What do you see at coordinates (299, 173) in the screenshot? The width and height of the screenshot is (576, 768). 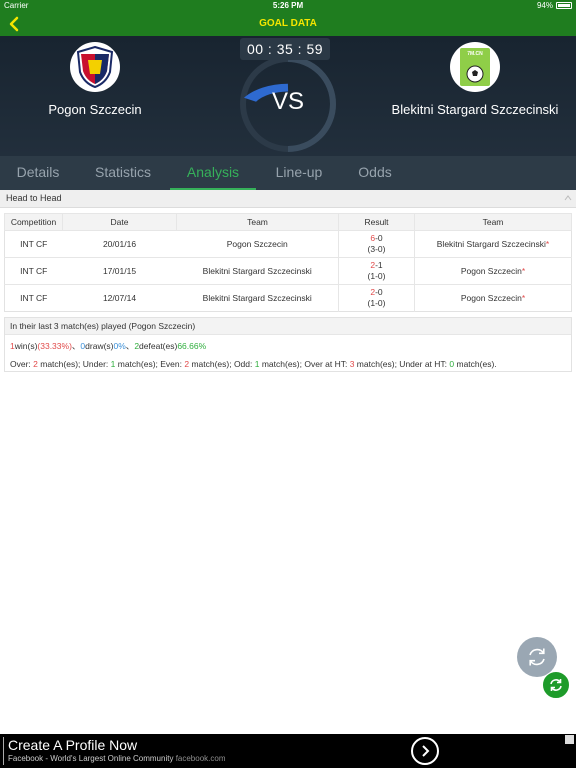 I see `tab-line-up: Line-up` at bounding box center [299, 173].